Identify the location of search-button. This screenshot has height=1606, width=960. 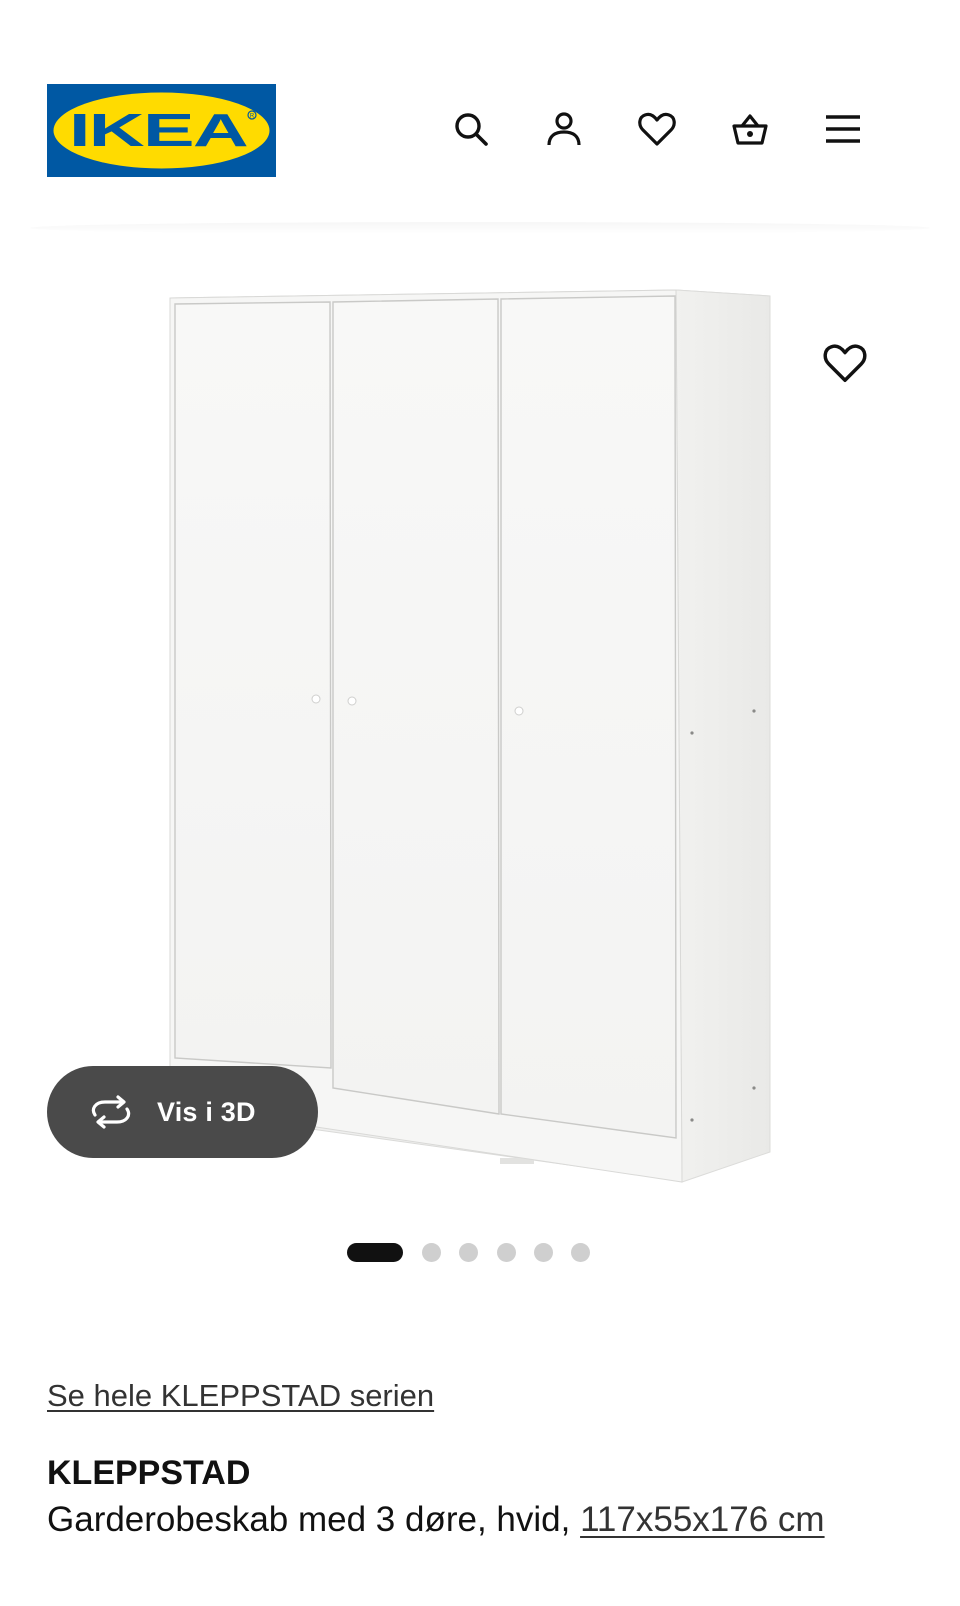
(471, 129).